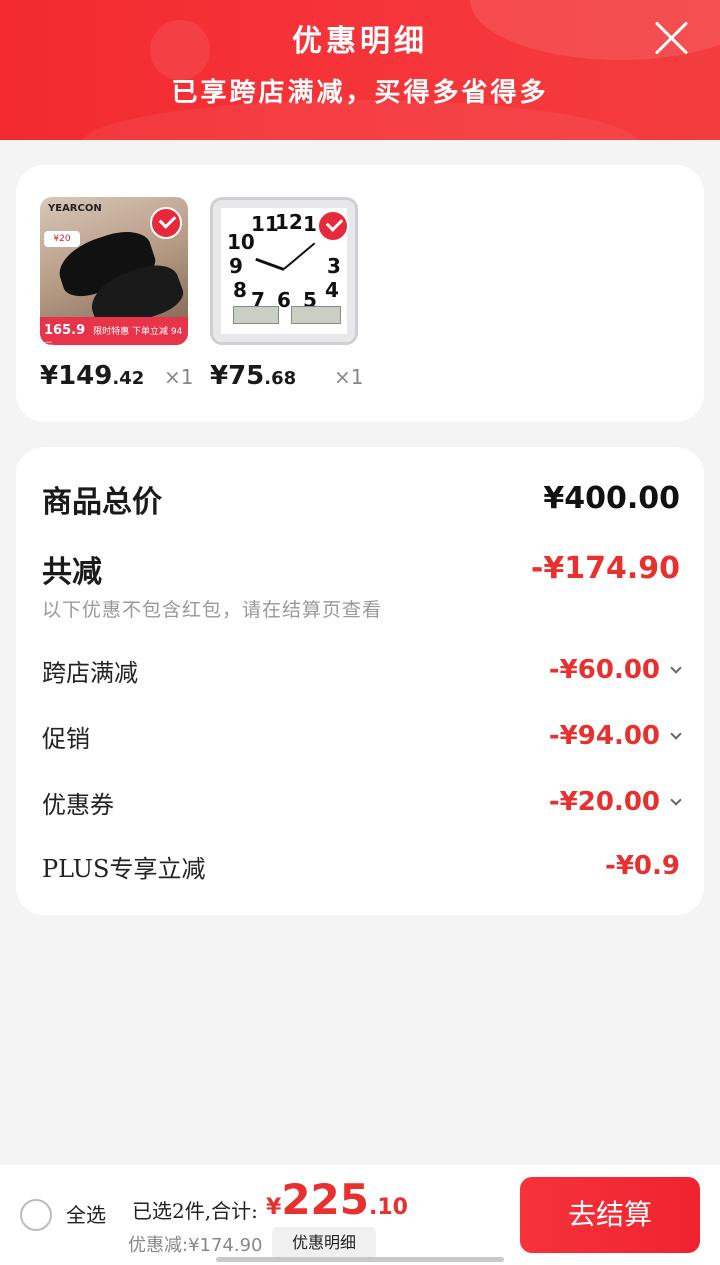 Image resolution: width=720 pixels, height=1265 pixels. I want to click on product-image-clock: 11 12 1 10 9 3 8 4 7 6 5, so click(284, 271).